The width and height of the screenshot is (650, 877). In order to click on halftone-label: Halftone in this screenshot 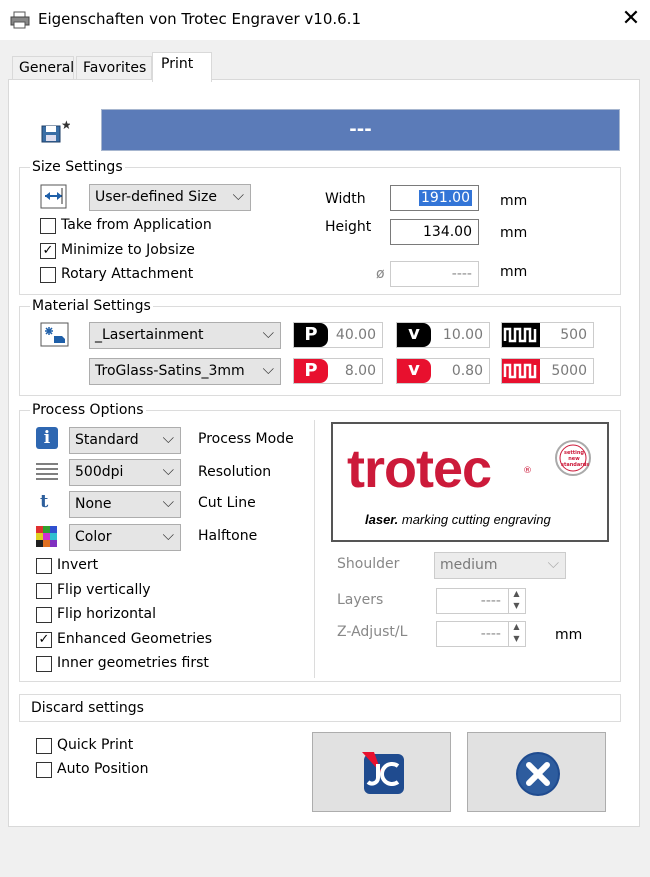, I will do `click(228, 536)`.